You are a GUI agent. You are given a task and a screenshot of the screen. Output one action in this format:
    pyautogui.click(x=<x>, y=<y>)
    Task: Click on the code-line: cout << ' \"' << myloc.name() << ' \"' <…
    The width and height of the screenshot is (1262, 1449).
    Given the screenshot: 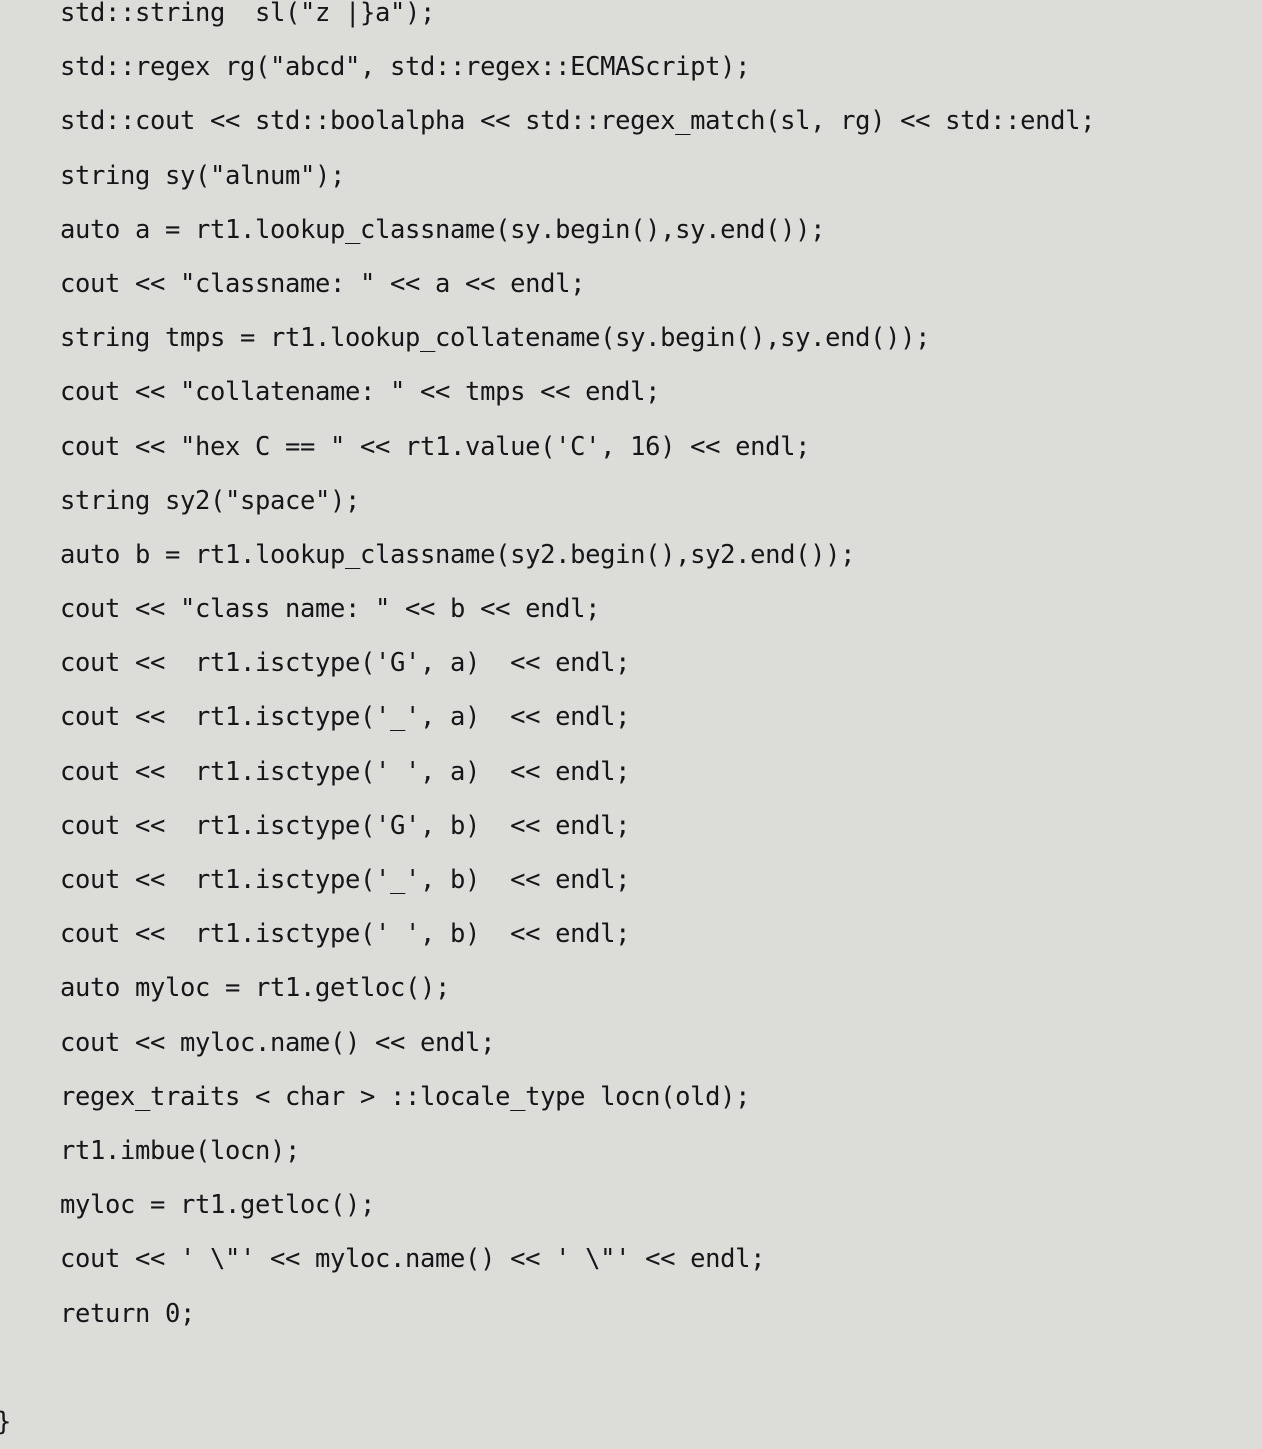 What is the action you would take?
    pyautogui.click(x=413, y=1259)
    